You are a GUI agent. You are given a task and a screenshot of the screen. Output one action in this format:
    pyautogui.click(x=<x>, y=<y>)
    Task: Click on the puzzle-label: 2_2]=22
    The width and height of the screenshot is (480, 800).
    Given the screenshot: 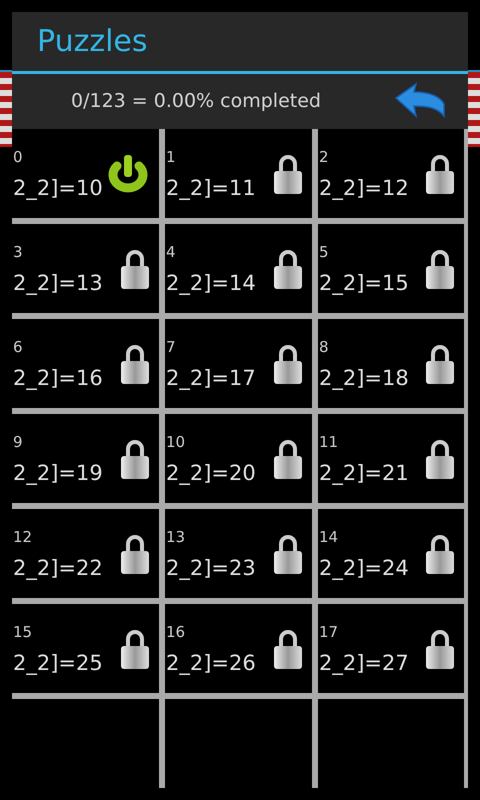 What is the action you would take?
    pyautogui.click(x=58, y=568)
    